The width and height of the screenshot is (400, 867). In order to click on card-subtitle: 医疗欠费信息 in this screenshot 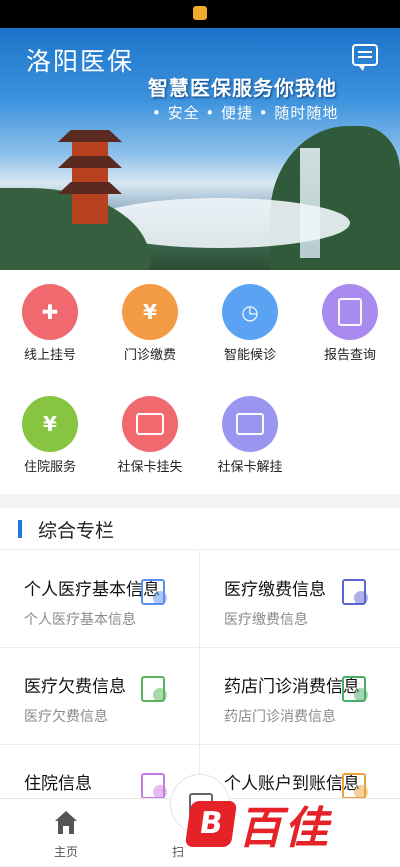, I will do `click(66, 717)`.